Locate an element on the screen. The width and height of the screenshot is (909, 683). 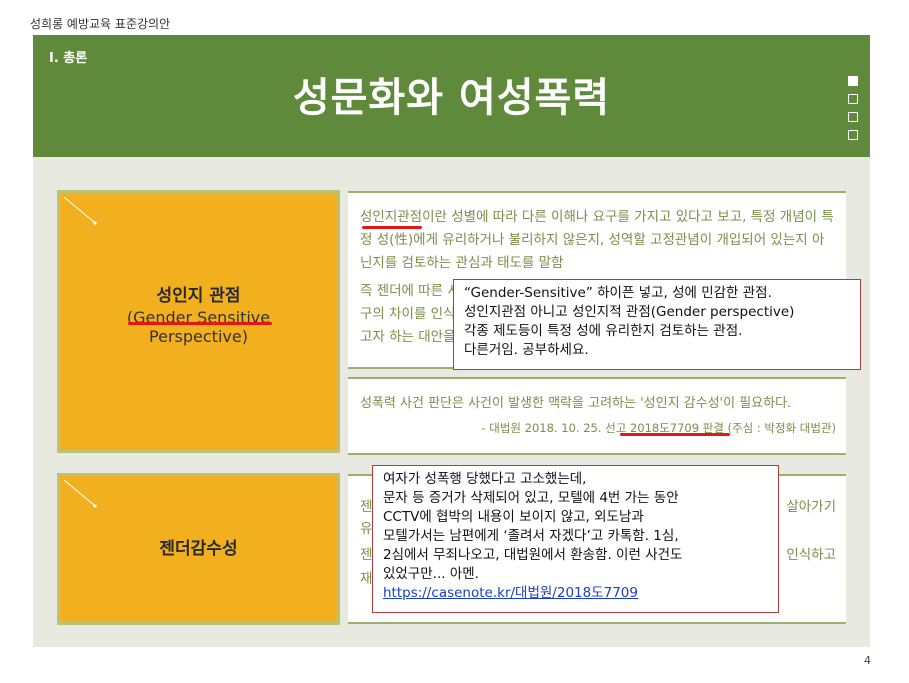
note-line: 여자가 성폭행 당했다고 고소했는데, is located at coordinates (485, 479).